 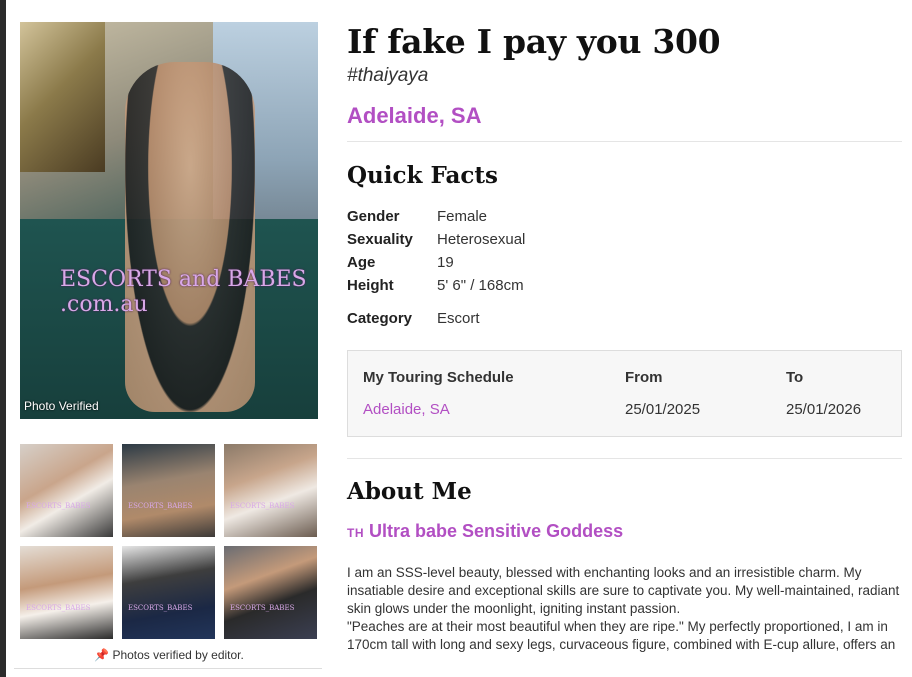 I want to click on fact-row-sexuality: Sexuality Heterosexual, so click(x=624, y=239).